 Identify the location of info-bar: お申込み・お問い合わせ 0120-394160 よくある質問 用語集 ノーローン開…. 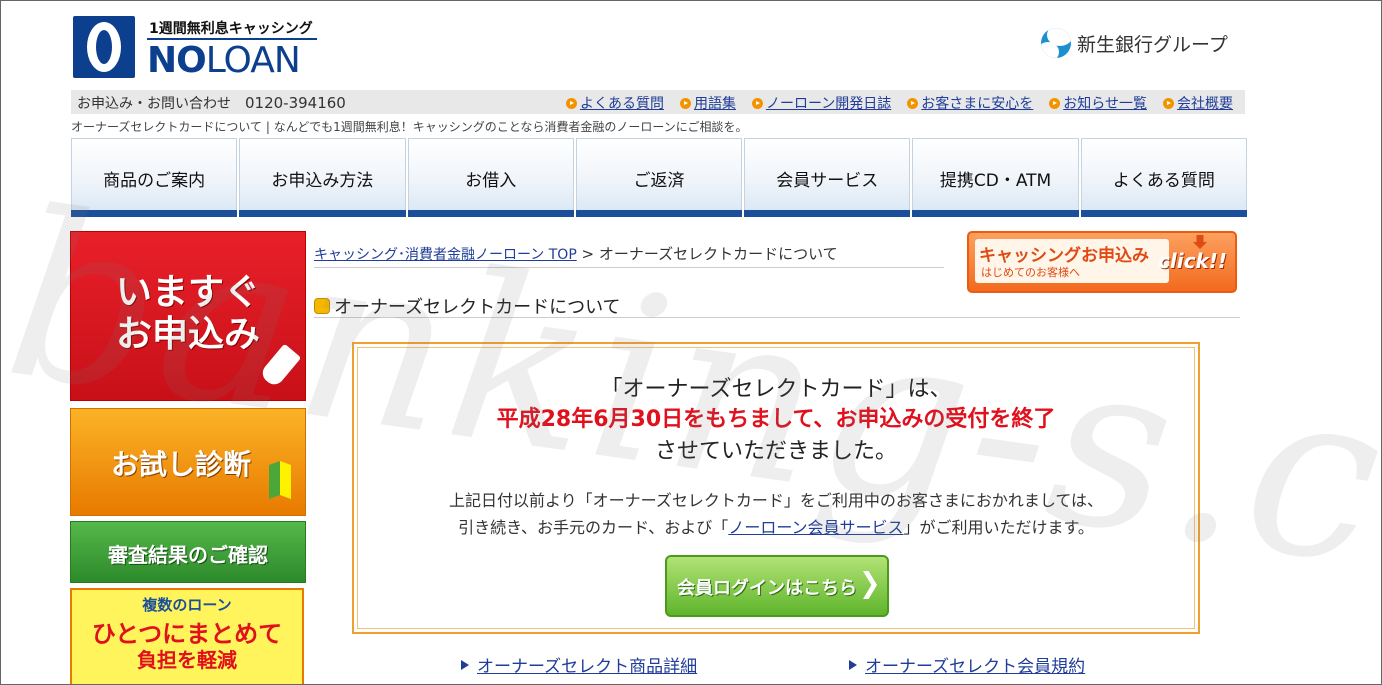
(658, 102).